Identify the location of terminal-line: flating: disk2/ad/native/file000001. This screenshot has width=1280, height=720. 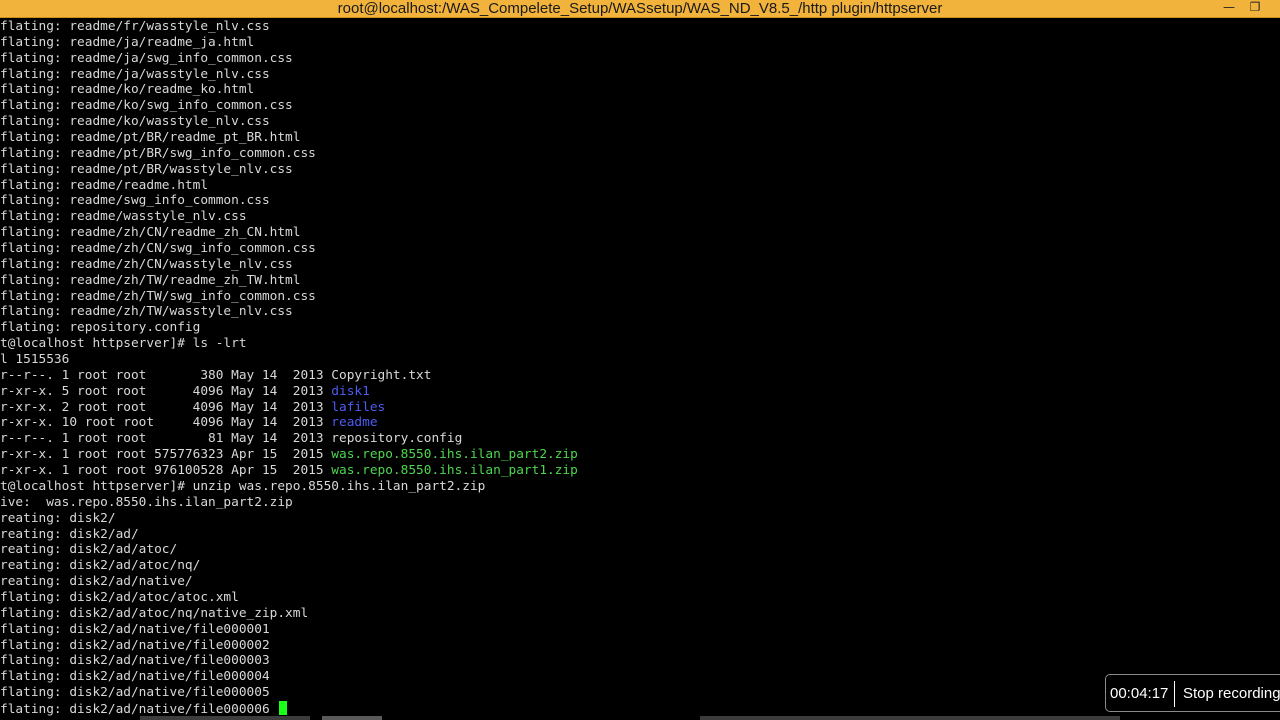
(640, 630).